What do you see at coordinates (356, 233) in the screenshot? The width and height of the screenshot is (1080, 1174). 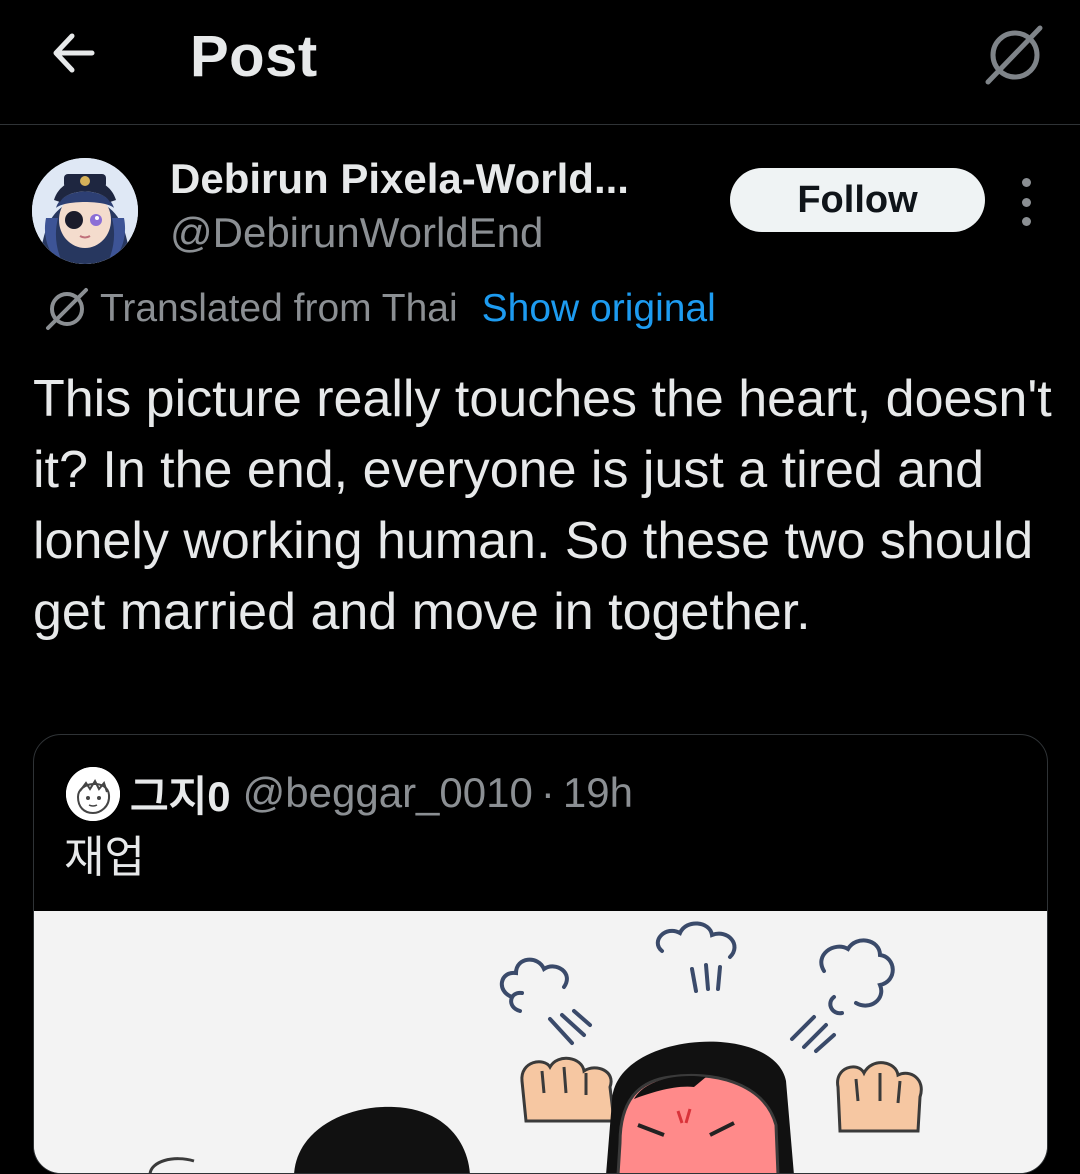 I see `author-handle: @DebirunWorldEnd` at bounding box center [356, 233].